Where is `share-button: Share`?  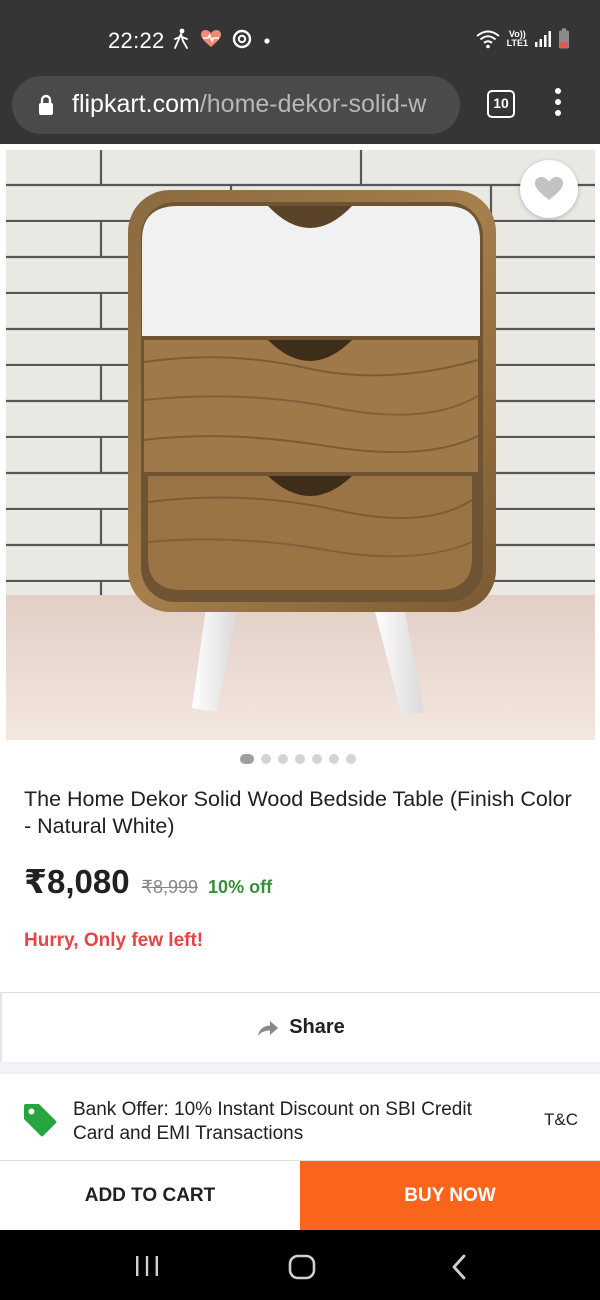
share-button: Share is located at coordinates (300, 1027).